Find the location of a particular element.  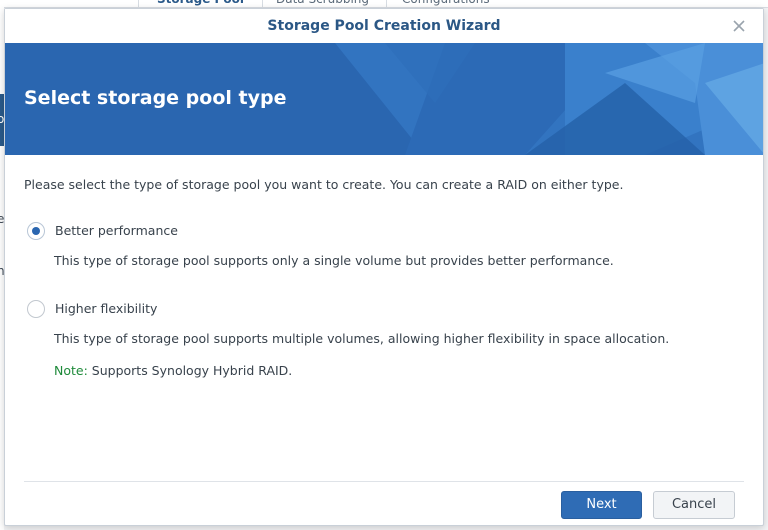

dialog-title: Storage Pool Creation Wizard is located at coordinates (384, 26).